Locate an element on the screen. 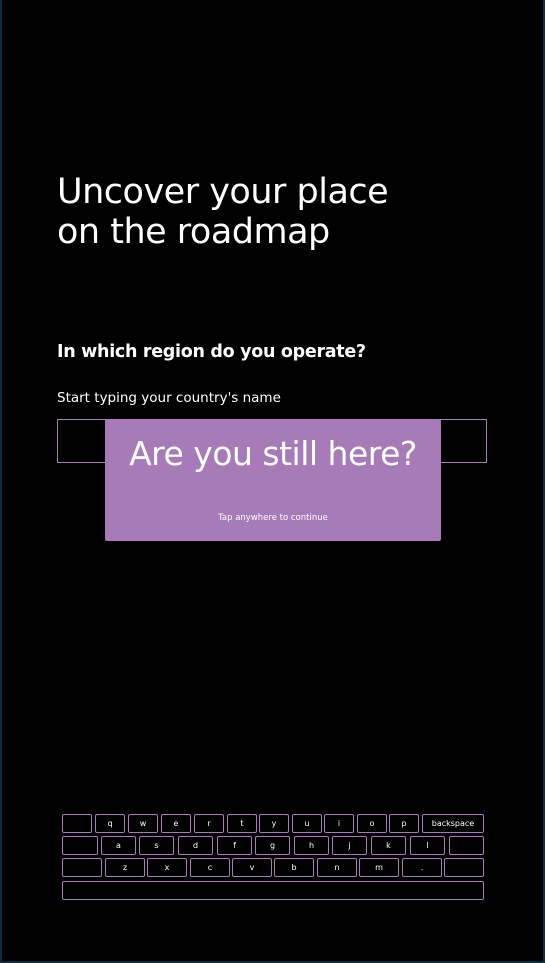 This screenshot has height=963, width=545. headline-line-2: on the roadmap is located at coordinates (193, 232).